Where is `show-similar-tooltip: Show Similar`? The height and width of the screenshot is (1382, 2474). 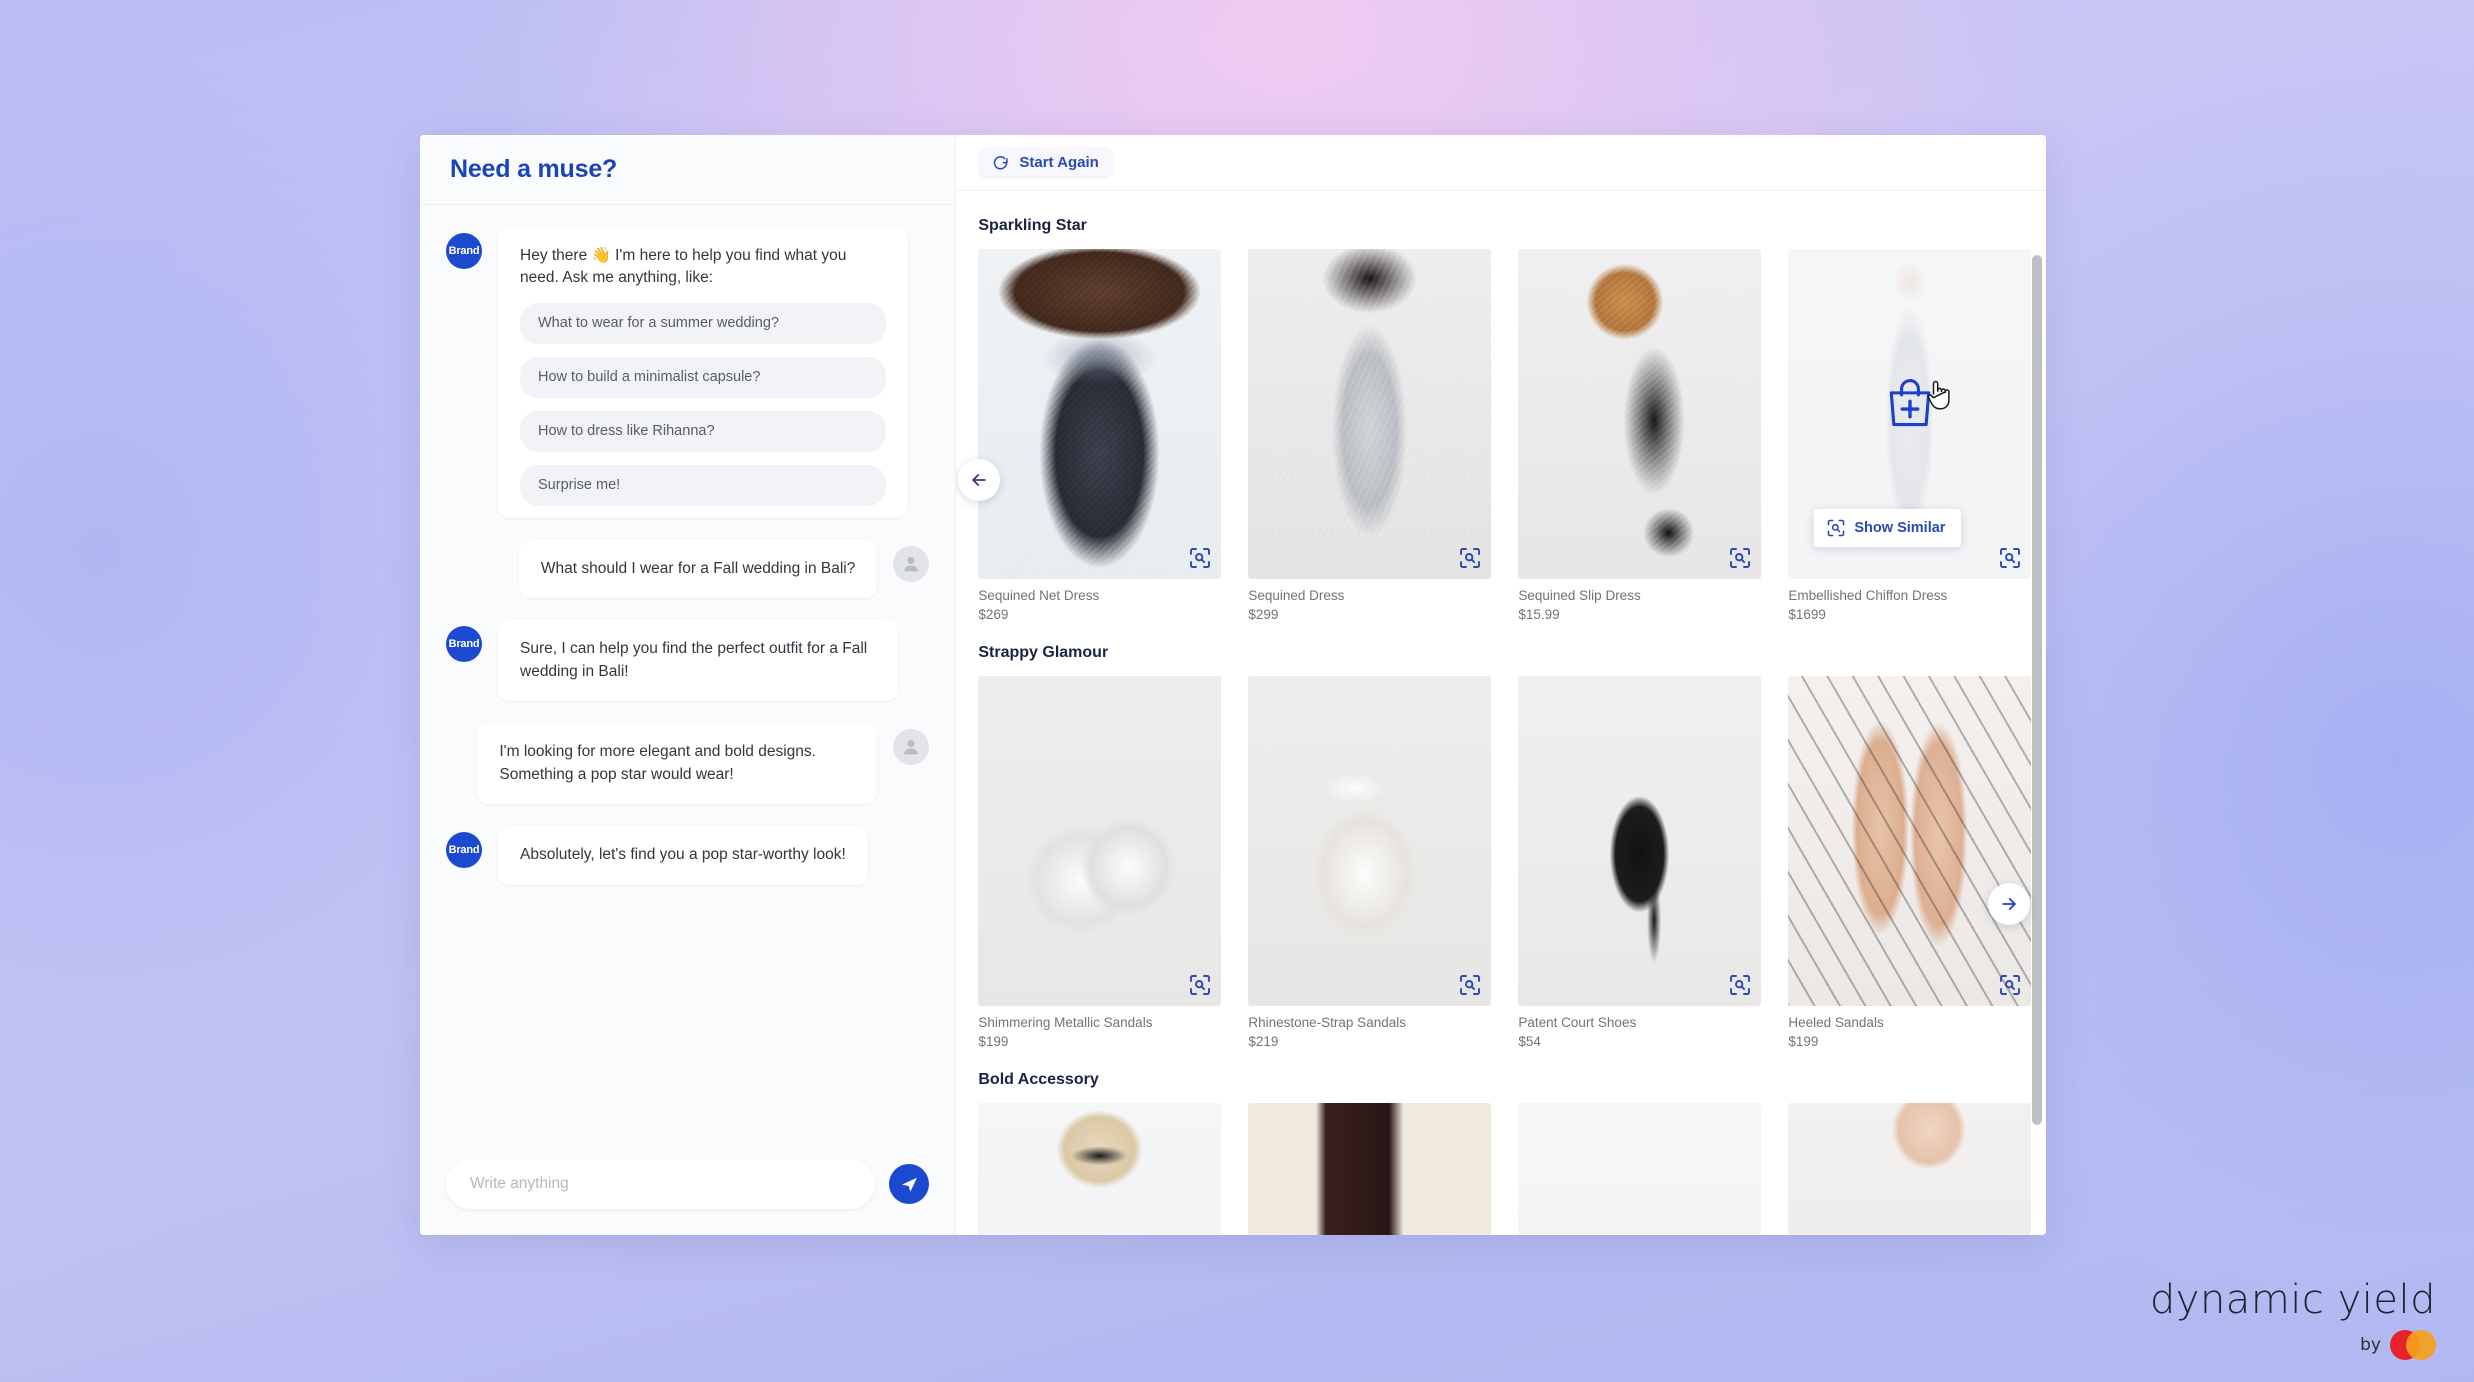 show-similar-tooltip: Show Similar is located at coordinates (1888, 528).